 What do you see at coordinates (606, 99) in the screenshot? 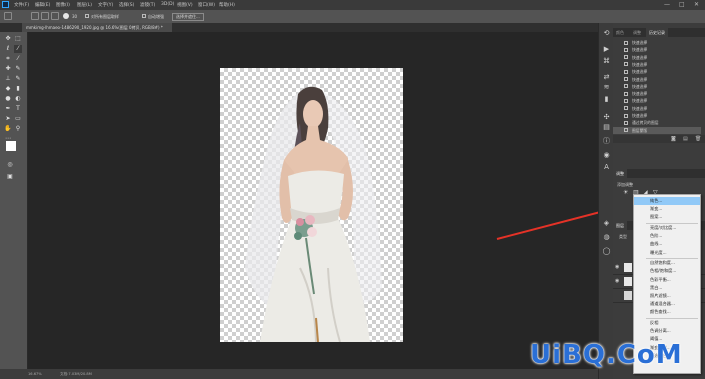
I see `swatches-icon: ▮` at bounding box center [606, 99].